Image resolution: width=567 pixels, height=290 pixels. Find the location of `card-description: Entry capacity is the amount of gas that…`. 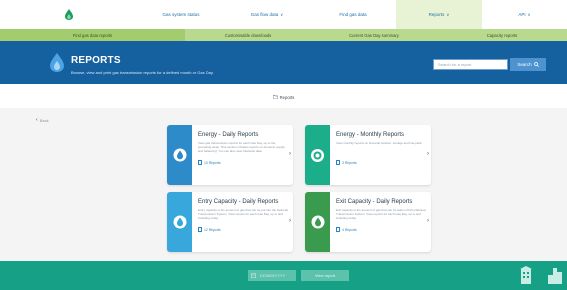

card-description: Entry capacity is the amount of gas that… is located at coordinates (243, 214).